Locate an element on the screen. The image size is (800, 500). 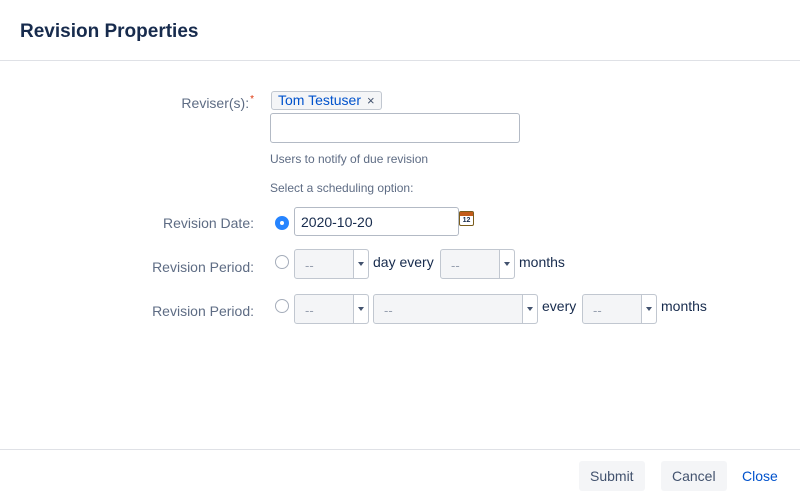
revisers-label-text: Reviser(s): is located at coordinates (215, 103).